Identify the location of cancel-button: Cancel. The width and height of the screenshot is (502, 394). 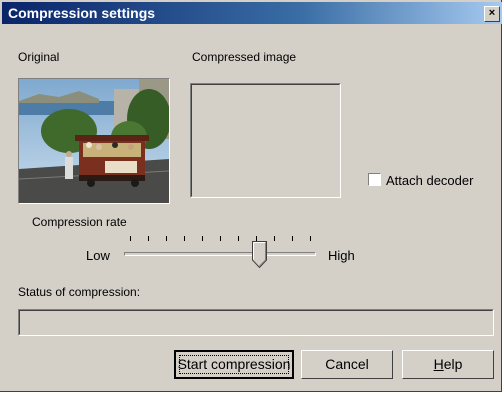
(347, 364).